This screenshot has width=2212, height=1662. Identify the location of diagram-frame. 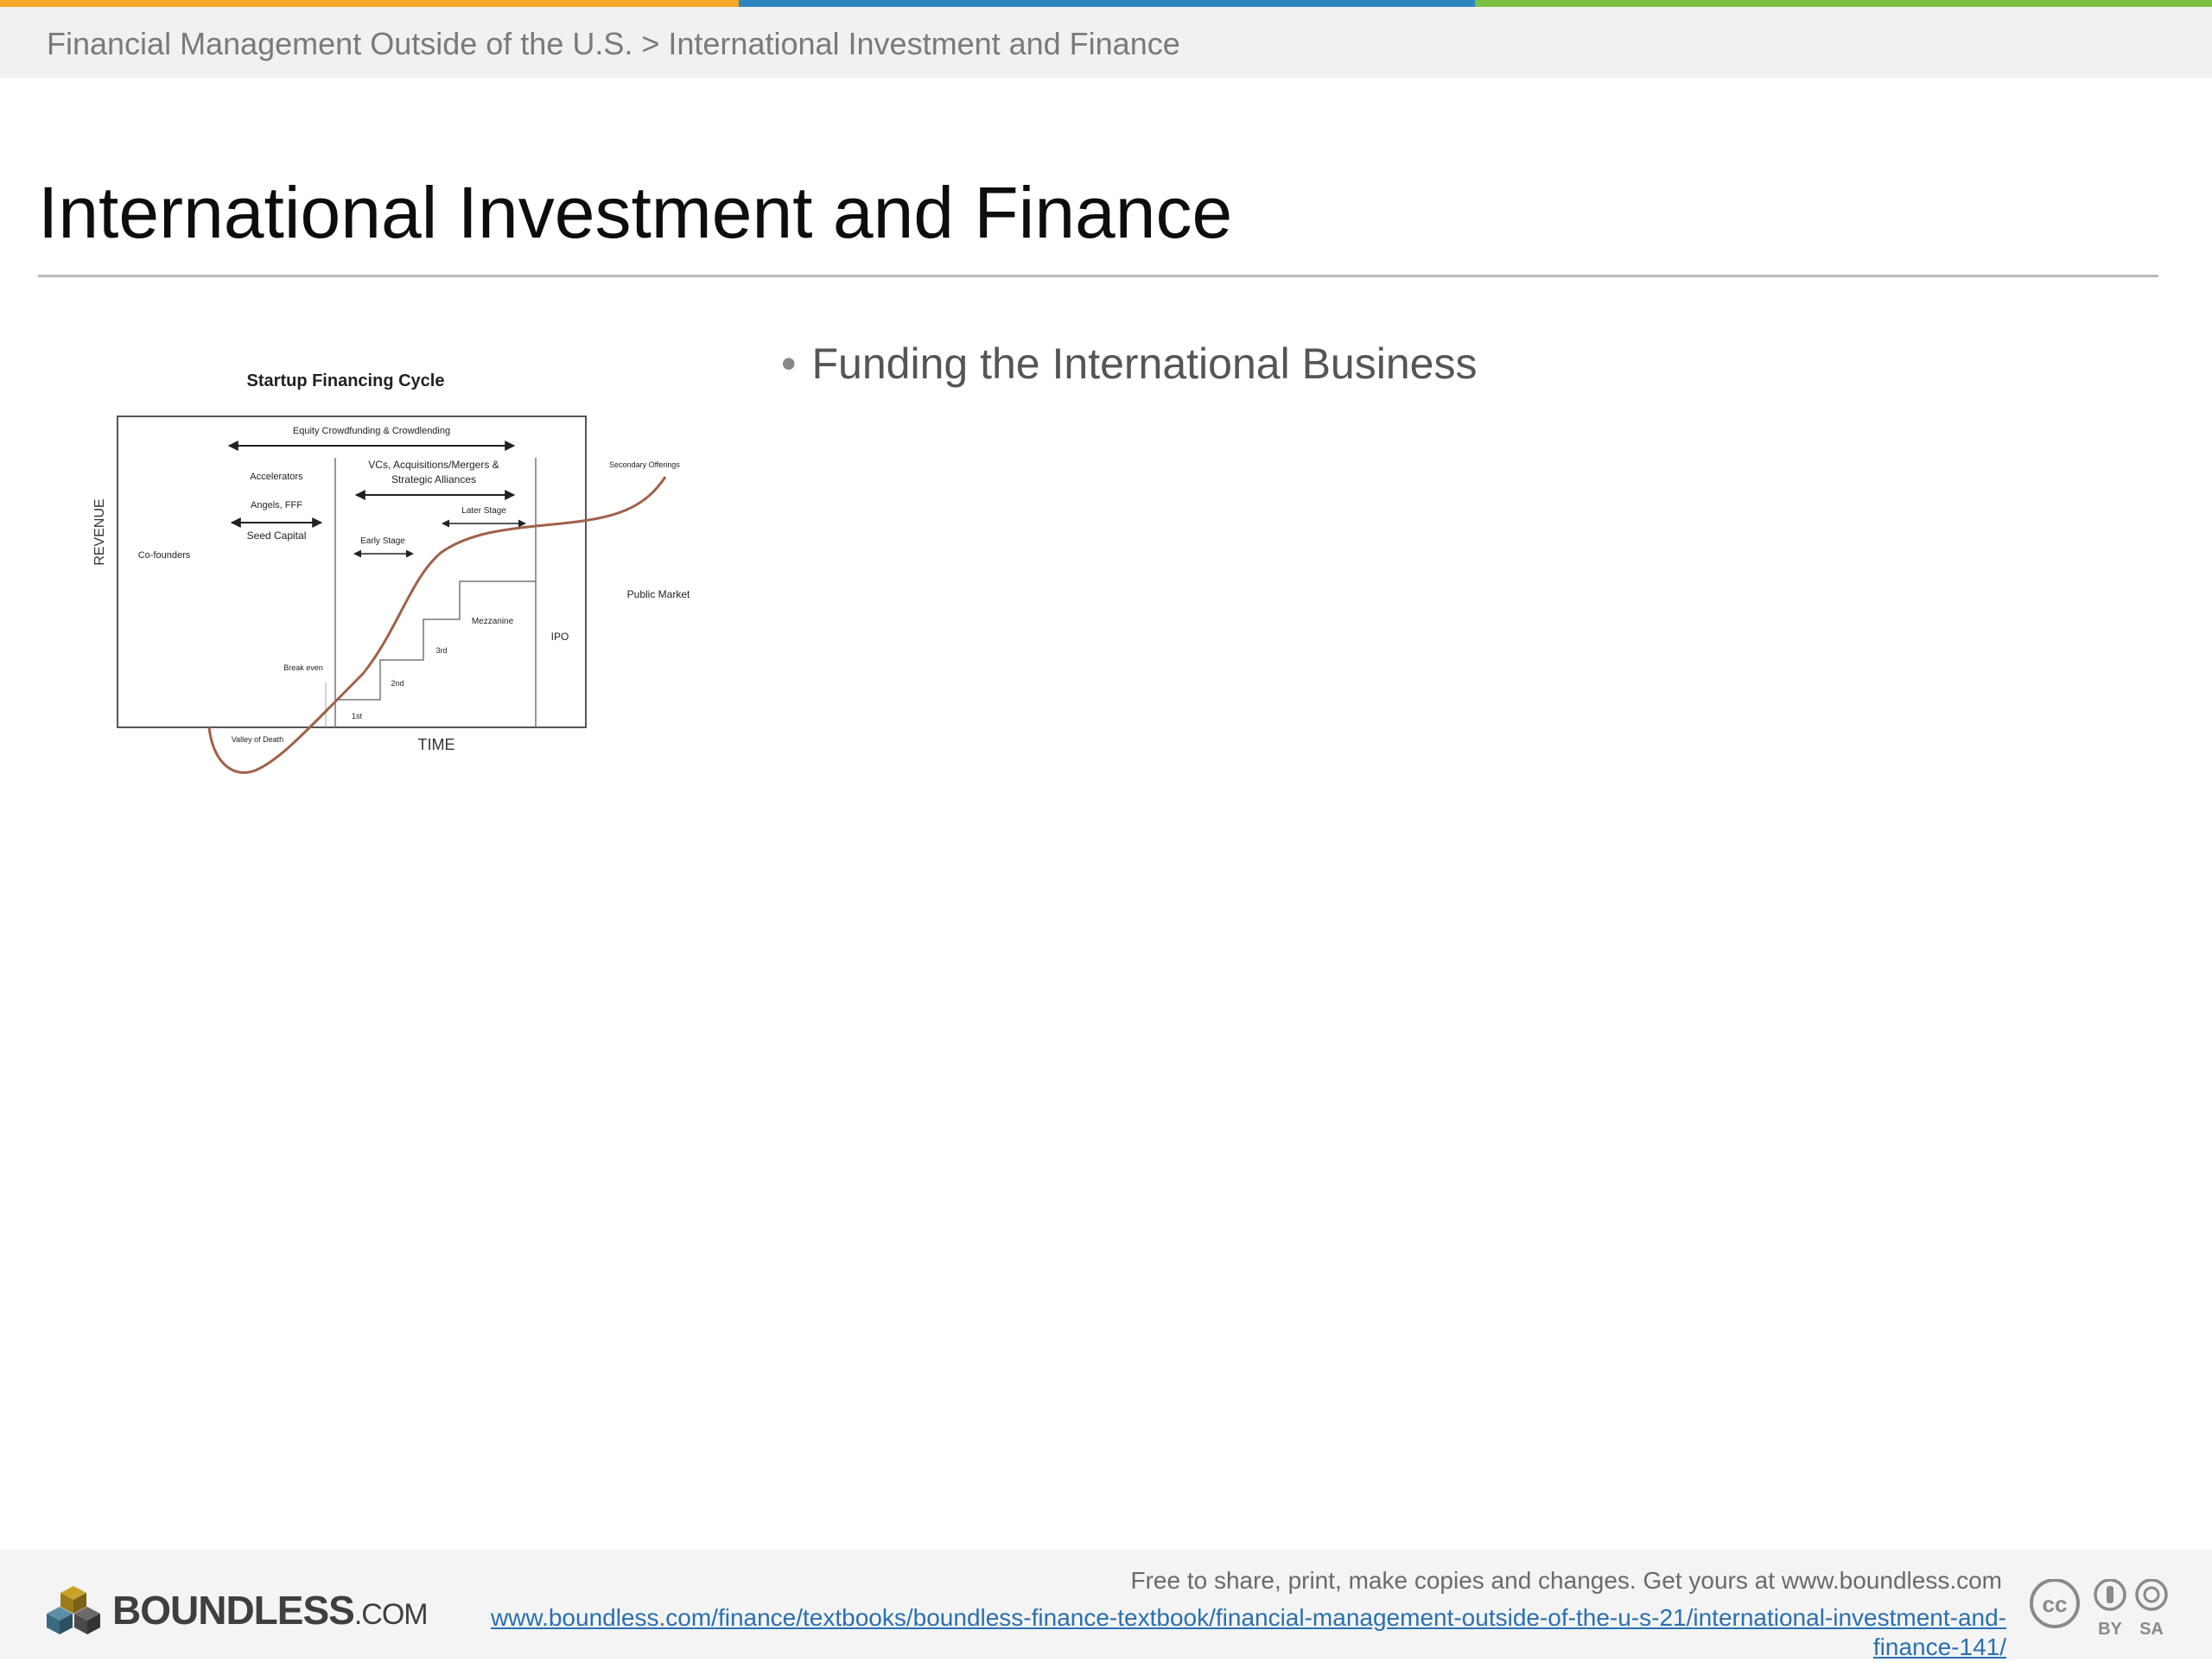
(352, 572).